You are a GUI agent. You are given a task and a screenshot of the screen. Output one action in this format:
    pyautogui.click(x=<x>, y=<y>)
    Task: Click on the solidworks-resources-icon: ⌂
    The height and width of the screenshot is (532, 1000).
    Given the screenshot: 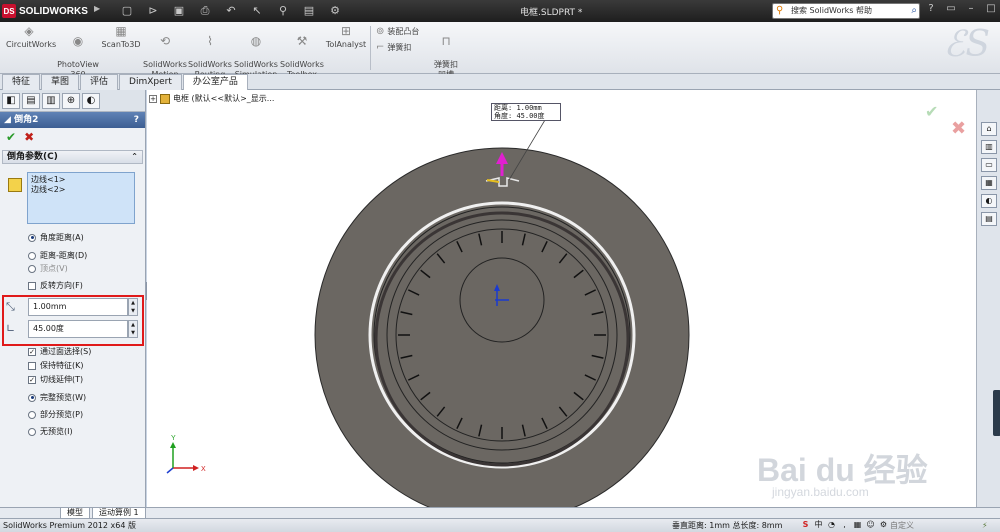 What is the action you would take?
    pyautogui.click(x=989, y=129)
    